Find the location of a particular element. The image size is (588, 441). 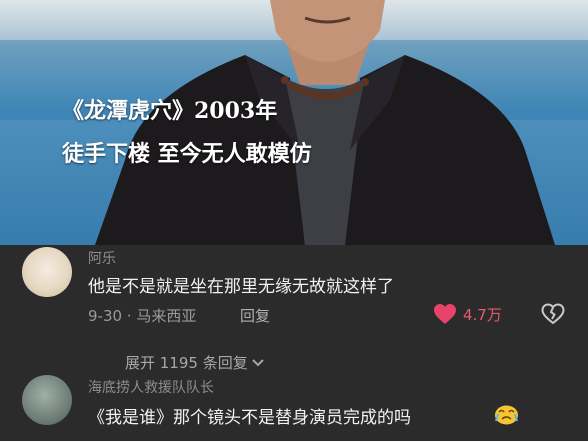

comment-text: 他是不是就是坐在那里无缘无故就这样了 is located at coordinates (241, 287).